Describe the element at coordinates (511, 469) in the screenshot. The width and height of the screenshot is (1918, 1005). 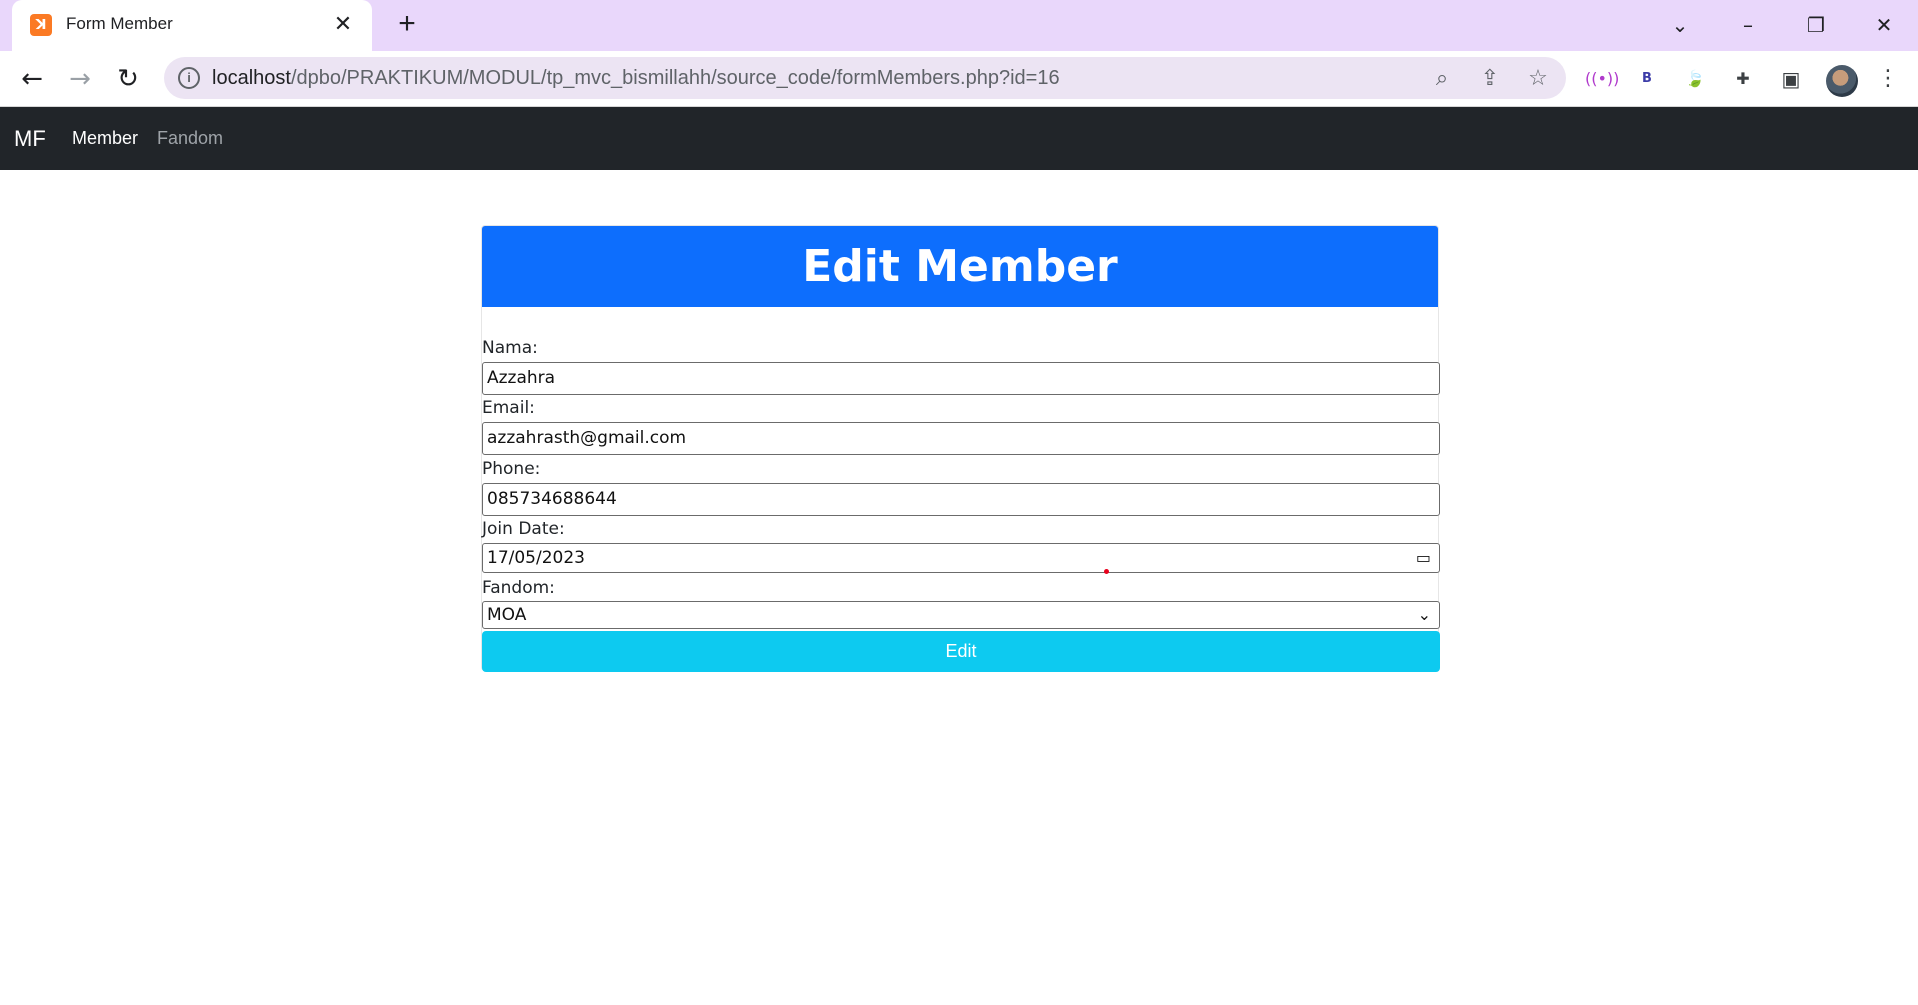
I see `phone-label: Phone:` at that location.